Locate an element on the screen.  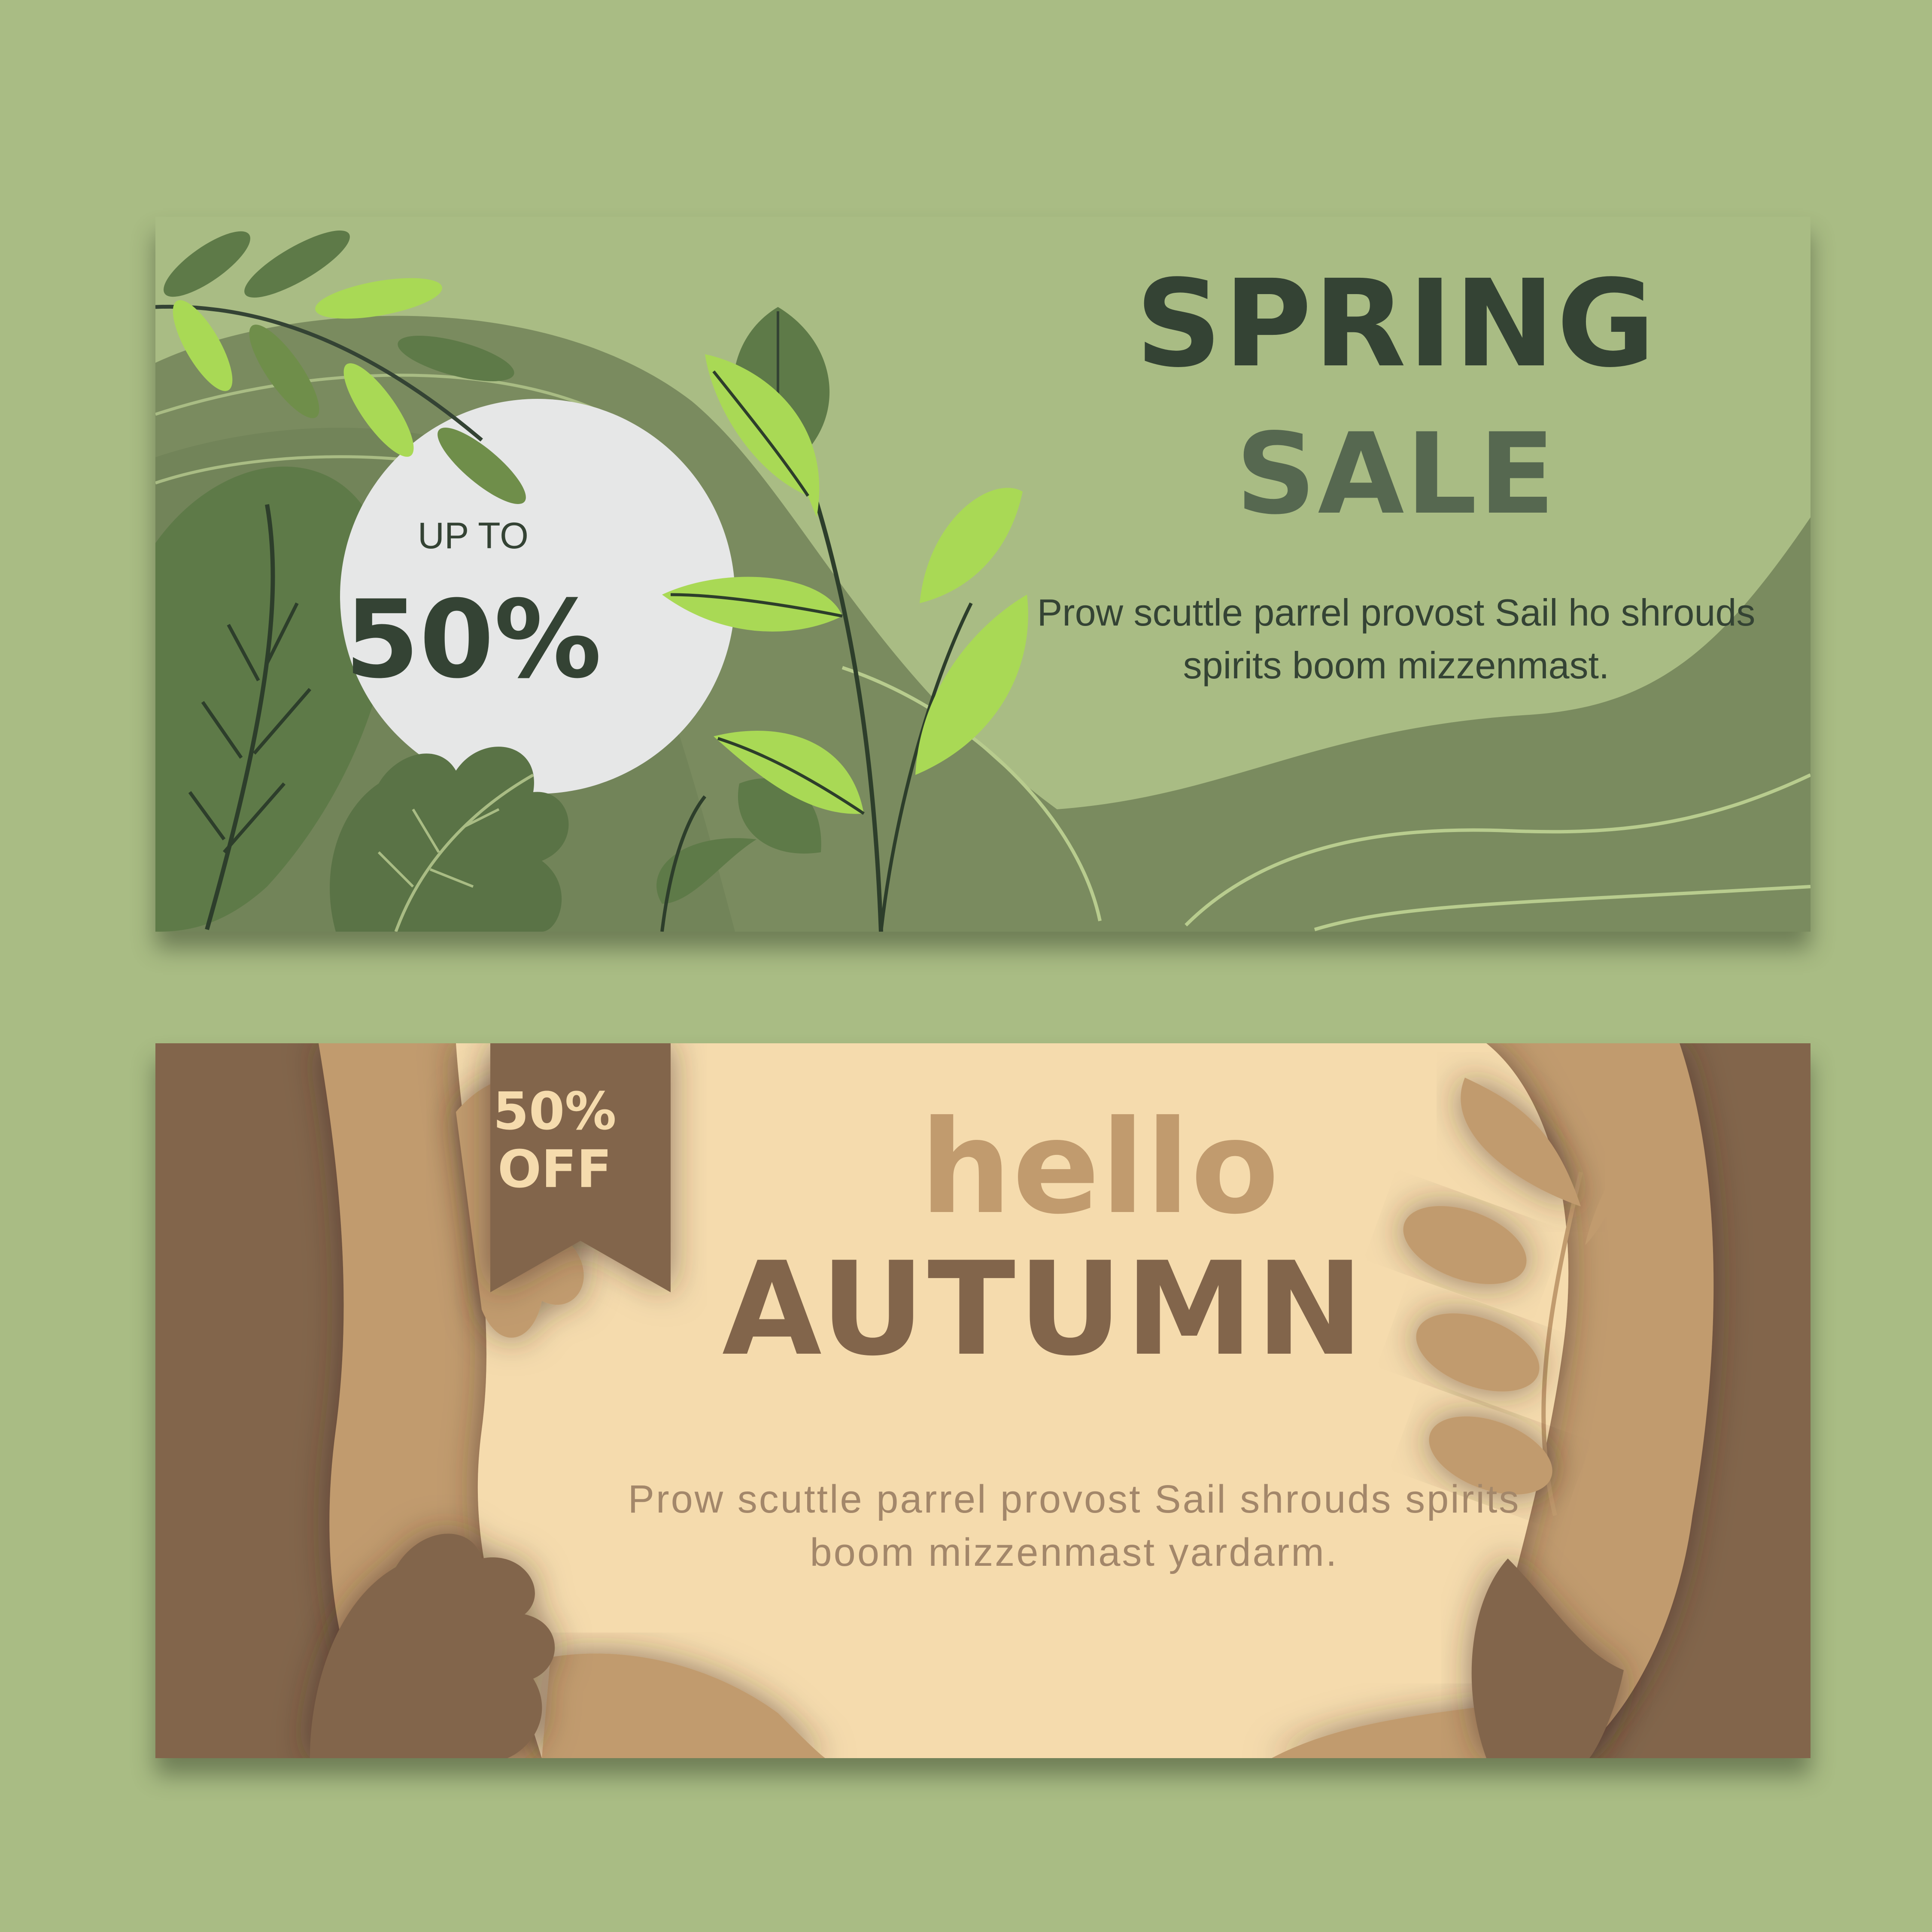
badge-percent: 50% is located at coordinates (473, 640).